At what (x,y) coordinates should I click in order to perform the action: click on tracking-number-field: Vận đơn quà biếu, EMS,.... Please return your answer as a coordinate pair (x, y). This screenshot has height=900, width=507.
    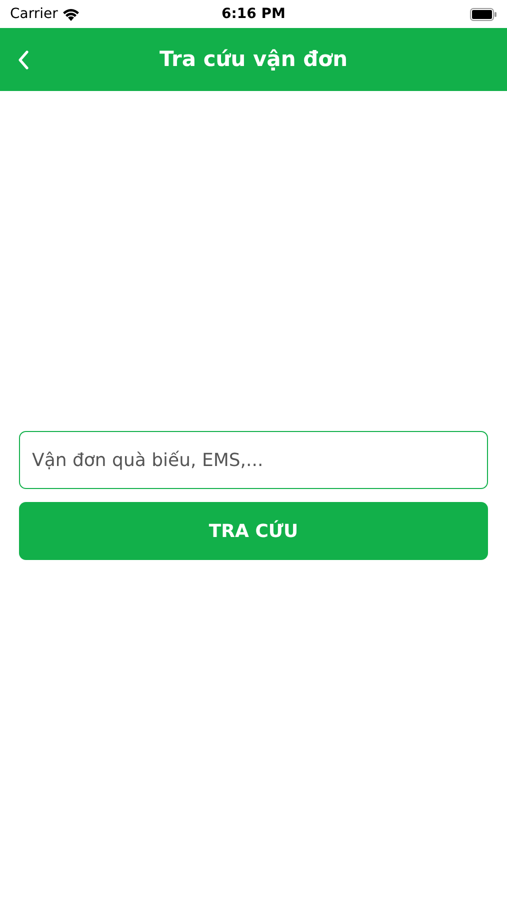
    Looking at the image, I should click on (253, 460).